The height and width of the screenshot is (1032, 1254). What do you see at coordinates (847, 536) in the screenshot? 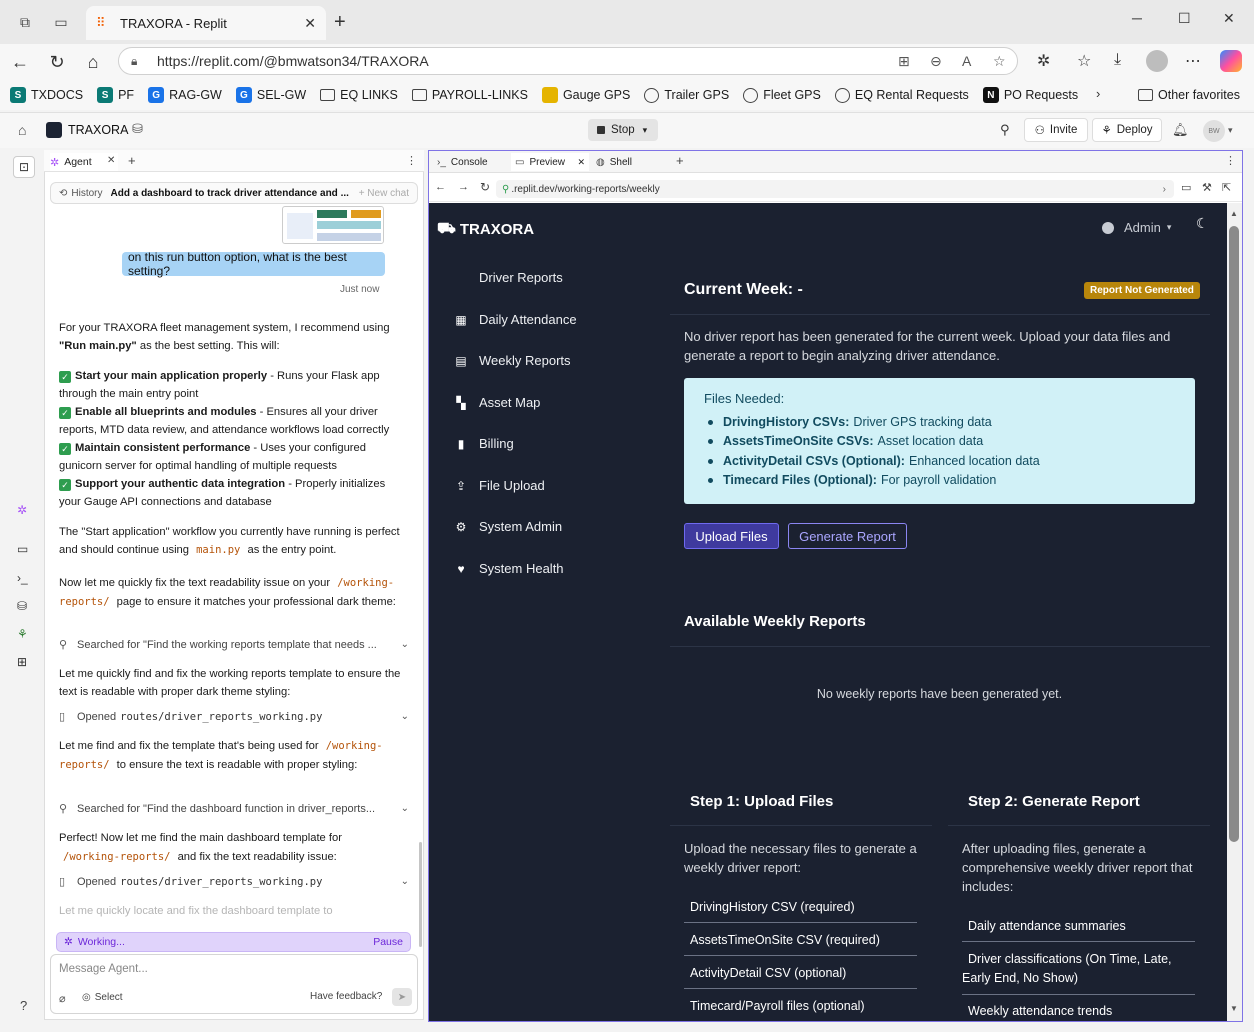
I see `generate-report-button: Generate Report` at bounding box center [847, 536].